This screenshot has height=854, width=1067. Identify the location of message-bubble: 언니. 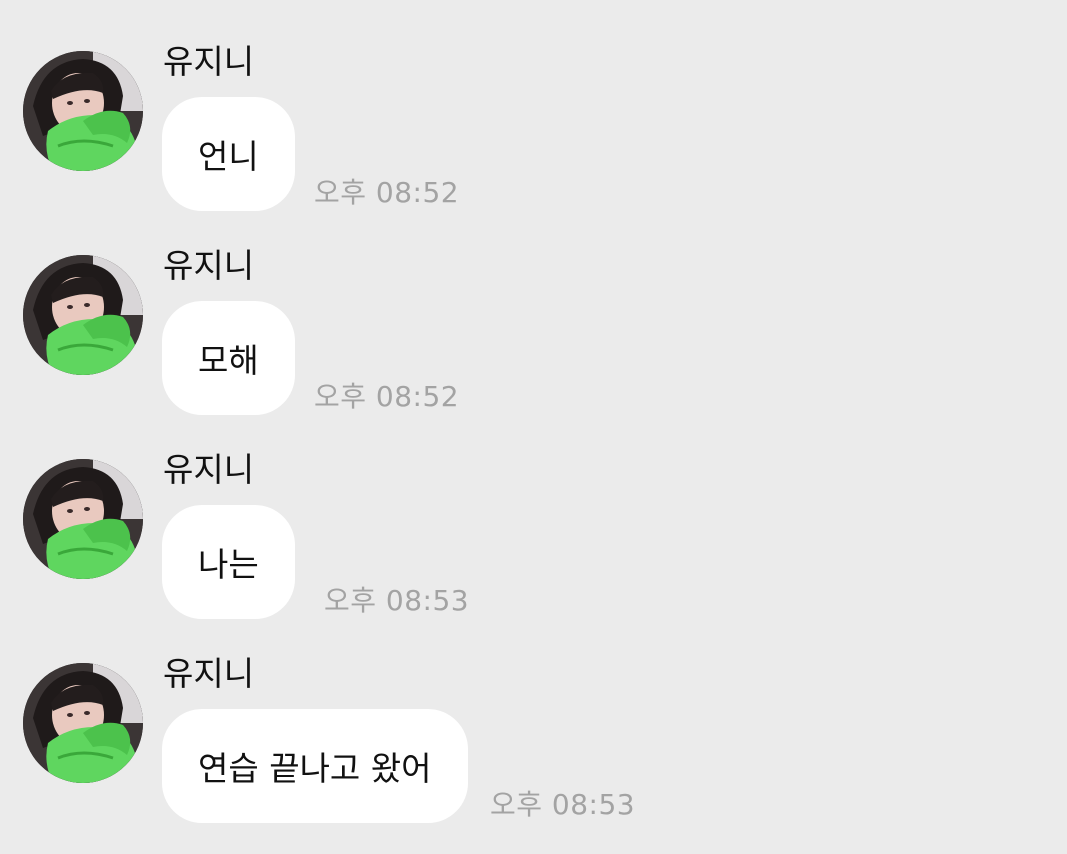
(228, 154).